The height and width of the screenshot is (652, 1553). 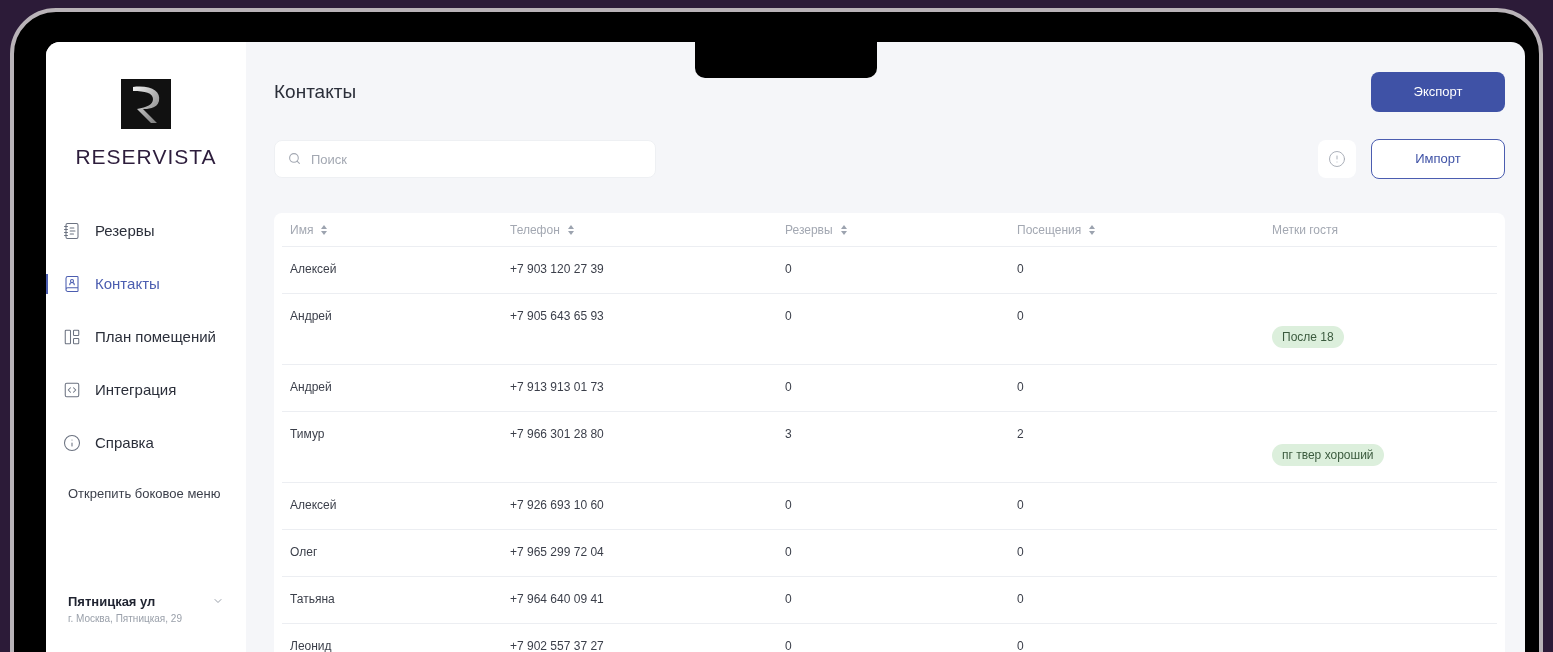 I want to click on floor-plan-icon, so click(x=72, y=337).